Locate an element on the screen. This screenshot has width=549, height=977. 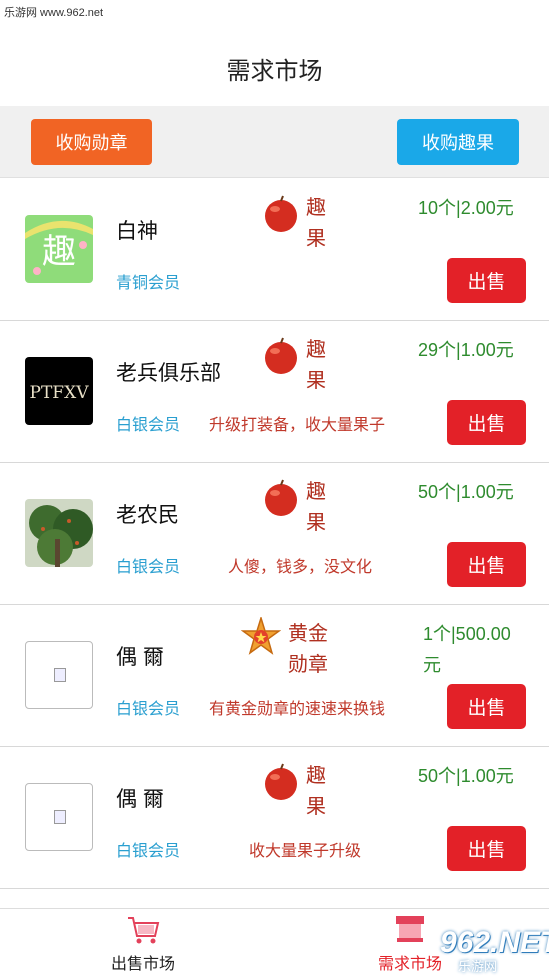
item-name: 黄金勋章 is located at coordinates (308, 649).